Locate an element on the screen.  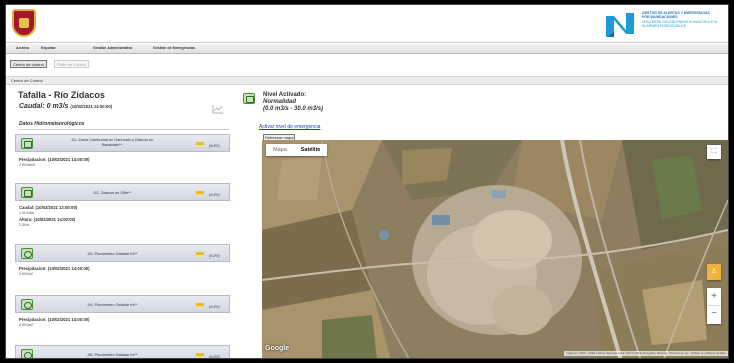
station-card: -04- Pluviómetro Gafadar Ini** (KURV) is located at coordinates (122, 304).